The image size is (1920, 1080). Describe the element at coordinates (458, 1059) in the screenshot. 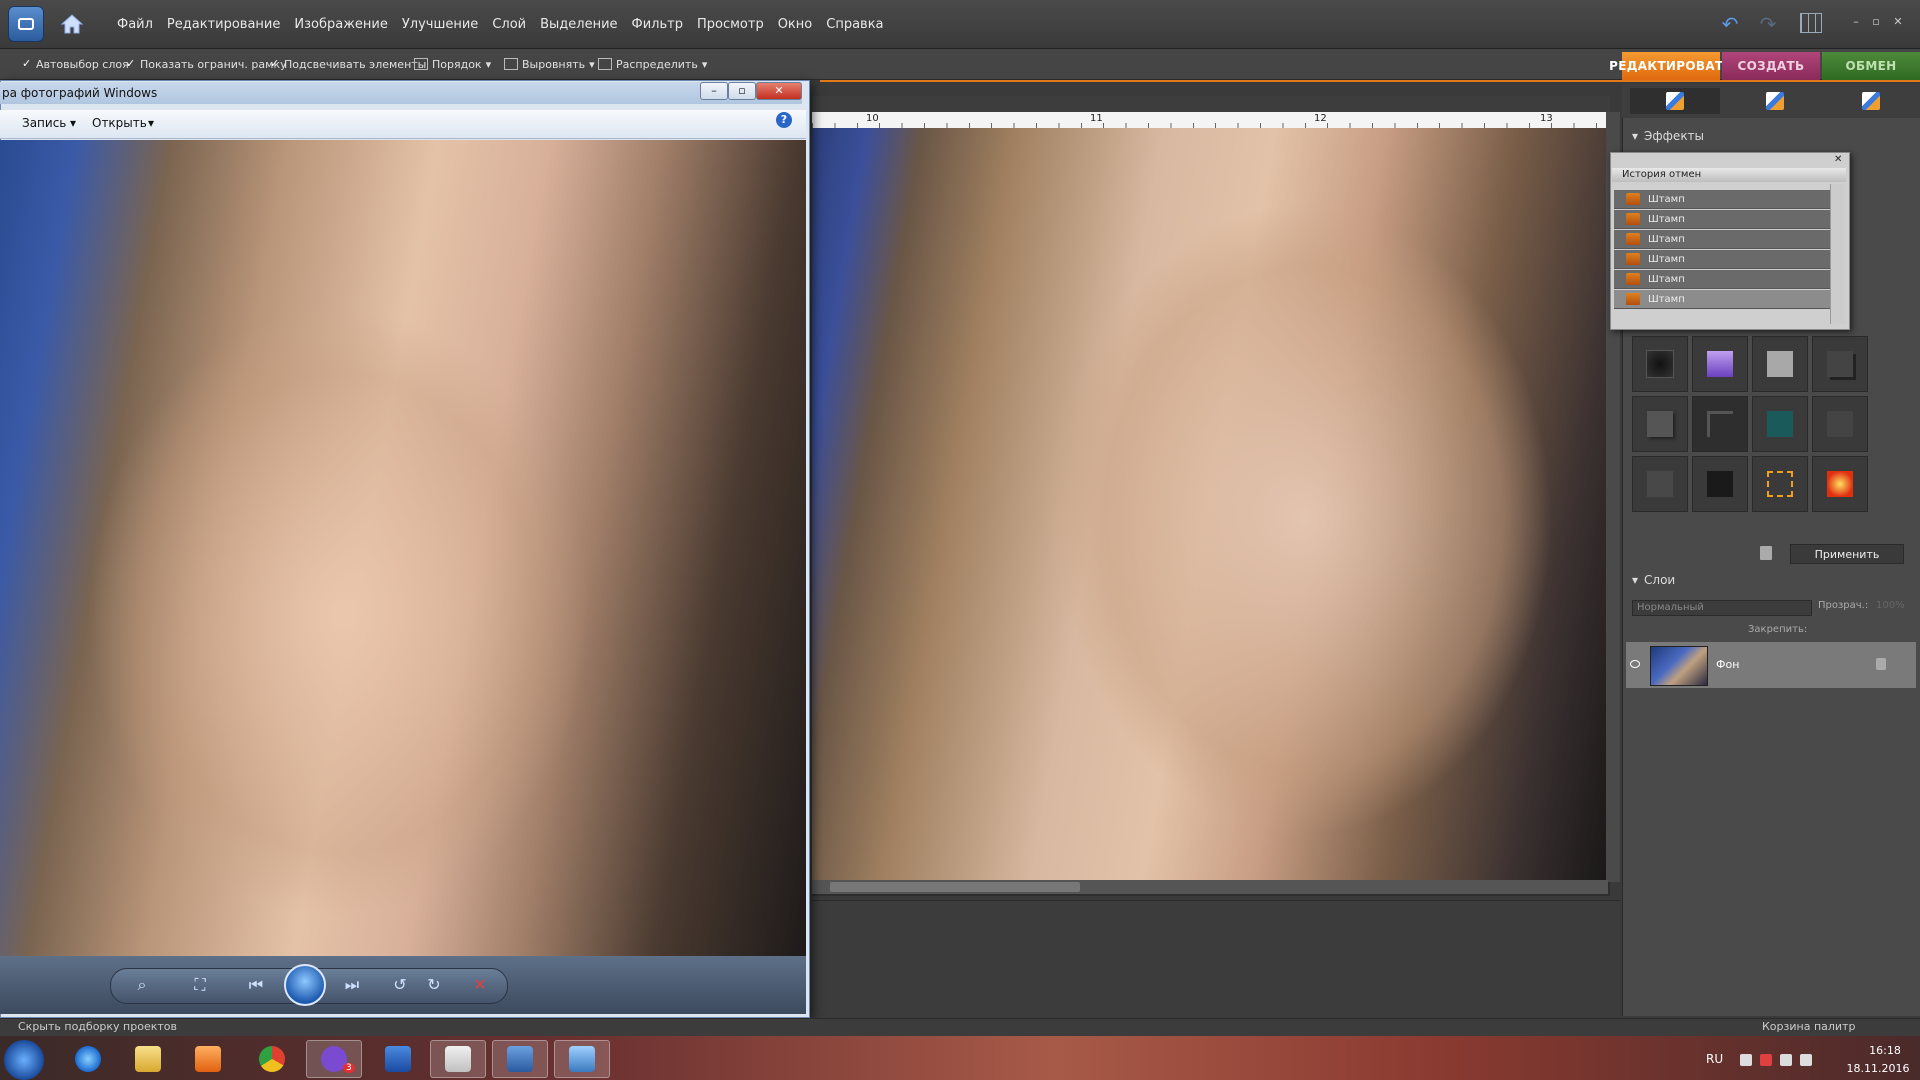

I see `taskbar-pdf` at that location.